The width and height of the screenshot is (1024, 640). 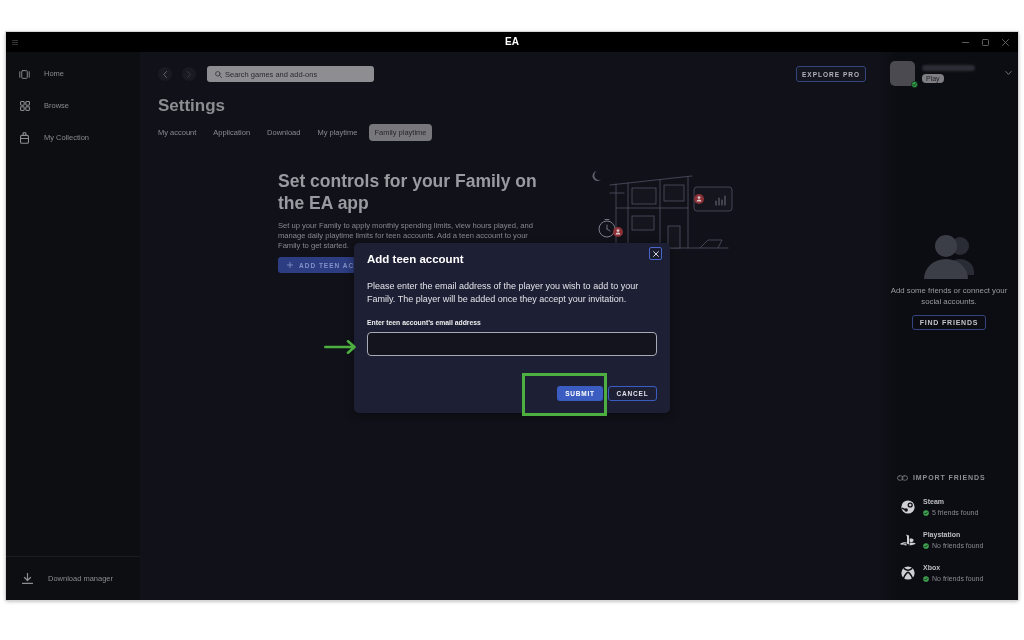 I want to click on menu-icon, so click(x=15, y=42).